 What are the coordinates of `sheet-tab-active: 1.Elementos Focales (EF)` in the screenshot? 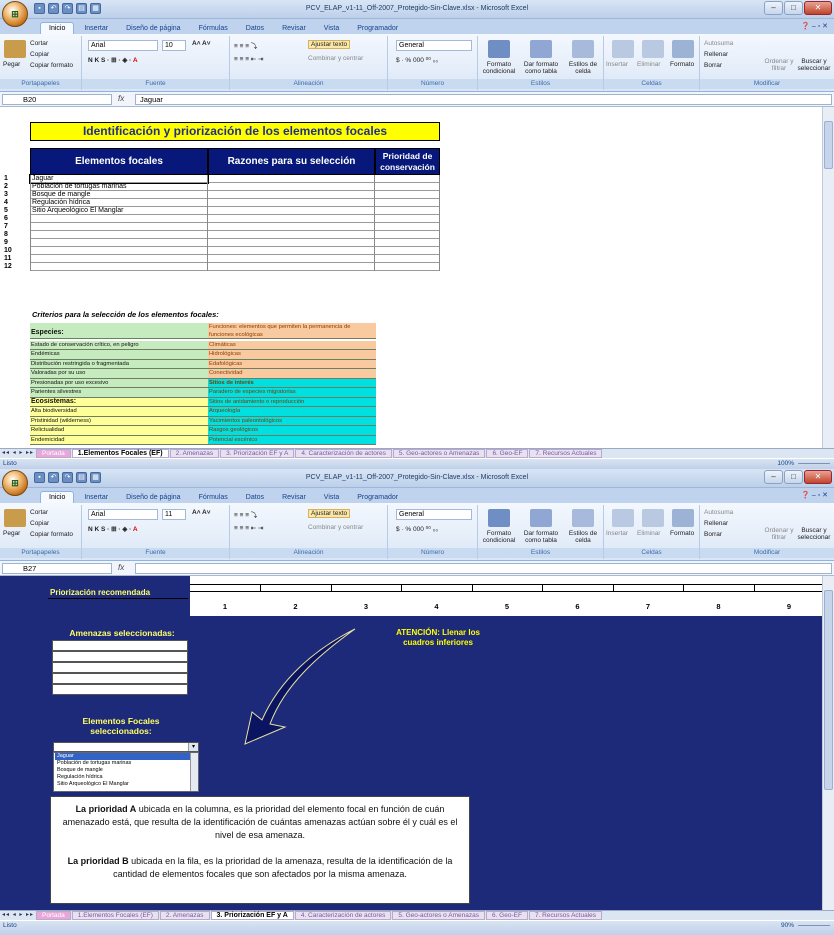 It's located at (120, 453).